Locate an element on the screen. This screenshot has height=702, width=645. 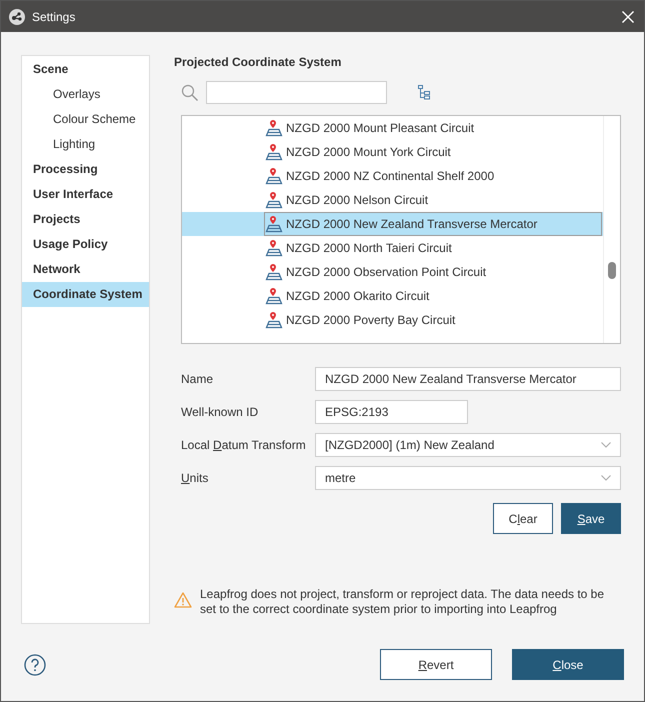
list-row: NZGD 2000 Mount Pleasant Circuit is located at coordinates (392, 128).